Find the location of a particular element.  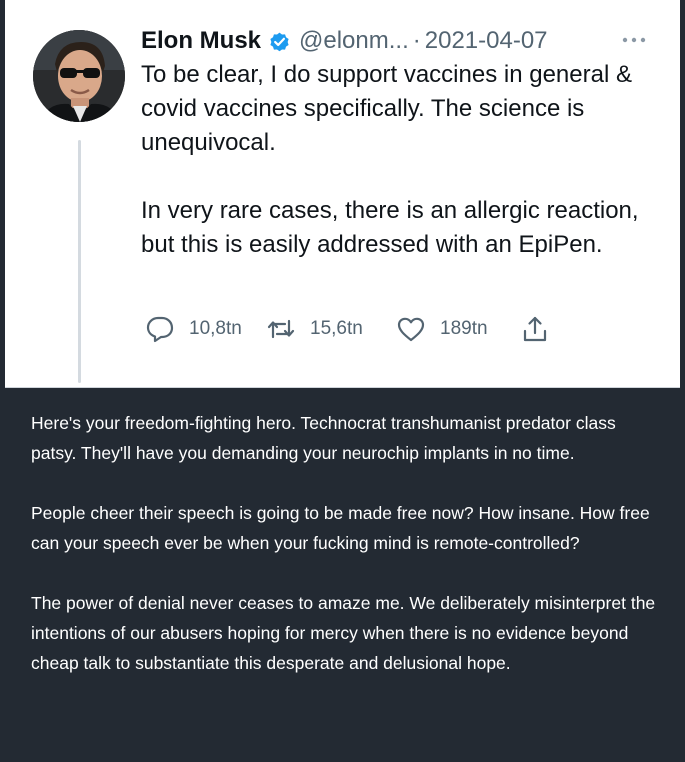

author-name: Elon Musk is located at coordinates (201, 41).